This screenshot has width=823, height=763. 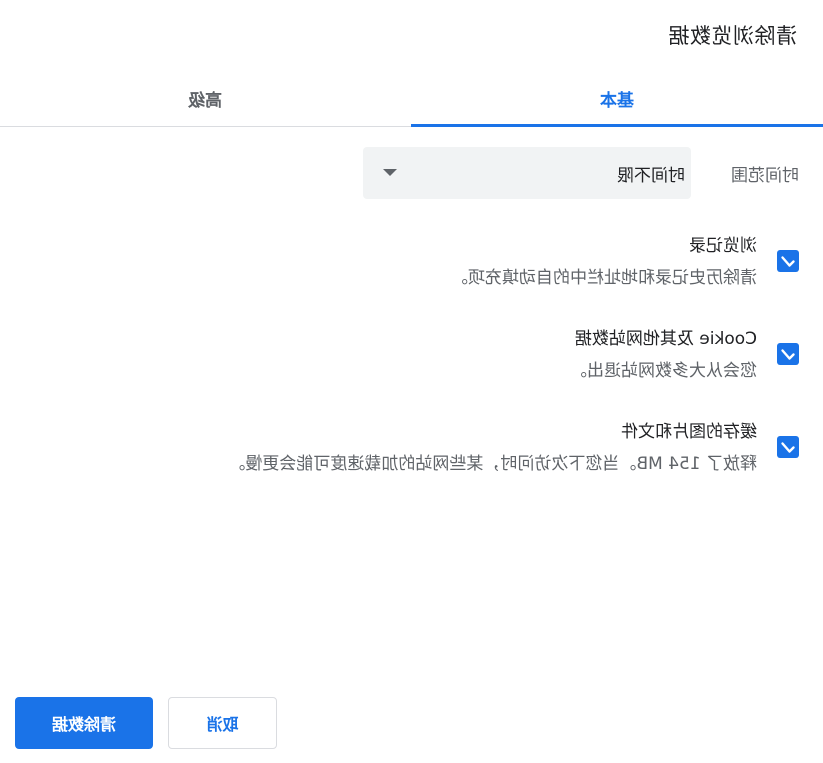 I want to click on tab-bar: 基本 高级, so click(x=411, y=98).